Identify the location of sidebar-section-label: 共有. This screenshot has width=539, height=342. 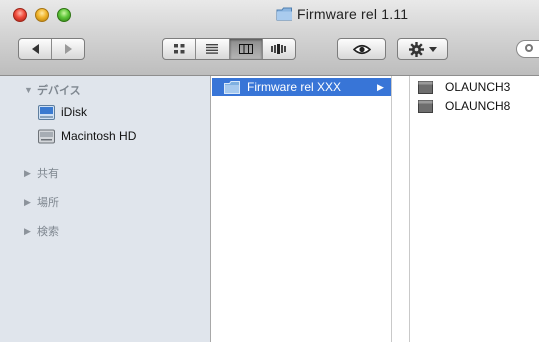
(48, 174).